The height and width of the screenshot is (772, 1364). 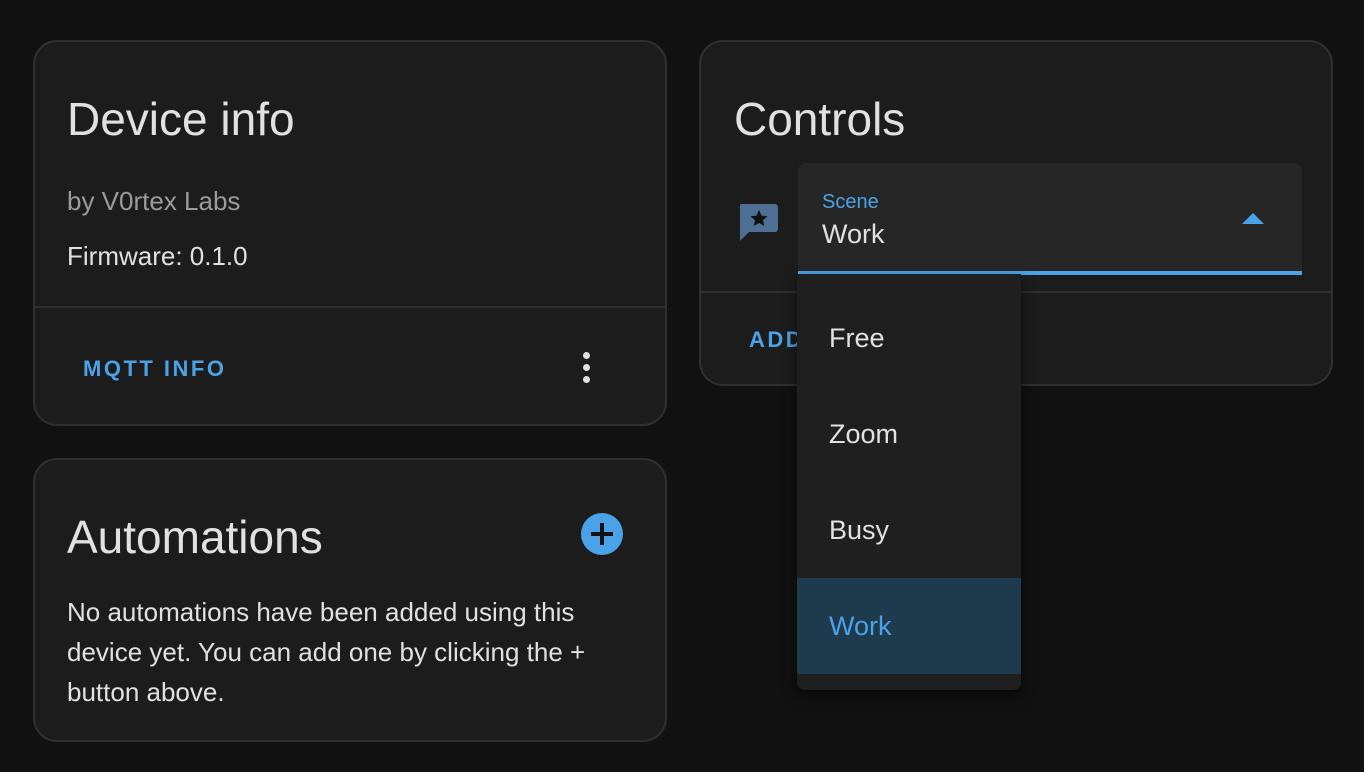 What do you see at coordinates (602, 534) in the screenshot?
I see `plus-circle-icon` at bounding box center [602, 534].